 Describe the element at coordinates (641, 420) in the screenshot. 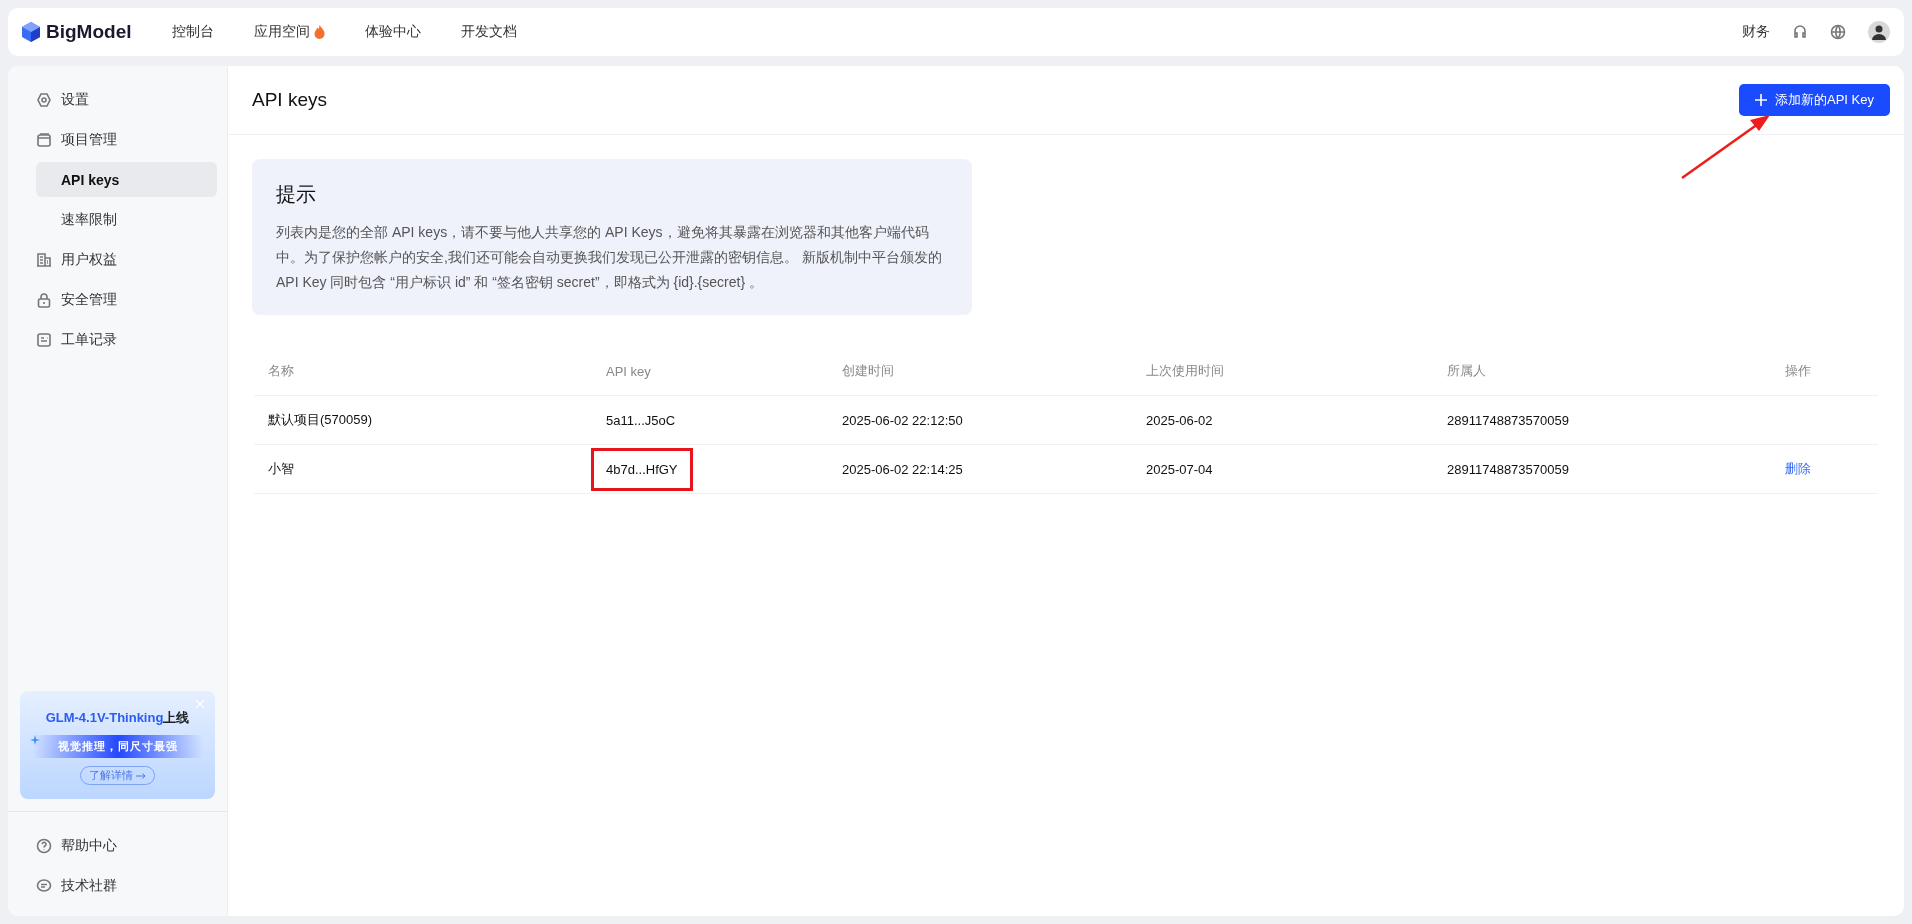

I see `api-key-text: 5a11...J5oC` at that location.